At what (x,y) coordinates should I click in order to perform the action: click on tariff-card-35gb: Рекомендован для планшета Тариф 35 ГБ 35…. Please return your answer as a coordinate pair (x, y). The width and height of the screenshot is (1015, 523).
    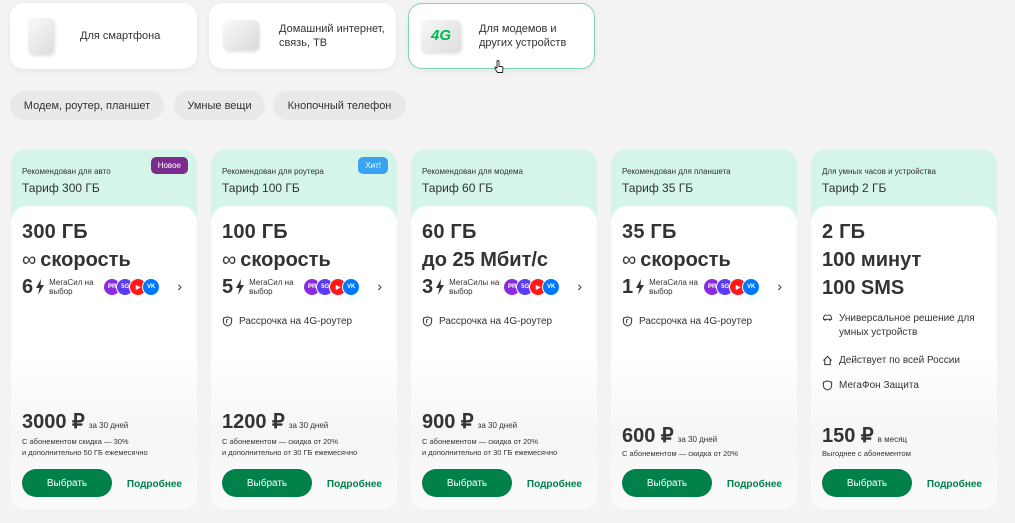
    Looking at the image, I should click on (704, 329).